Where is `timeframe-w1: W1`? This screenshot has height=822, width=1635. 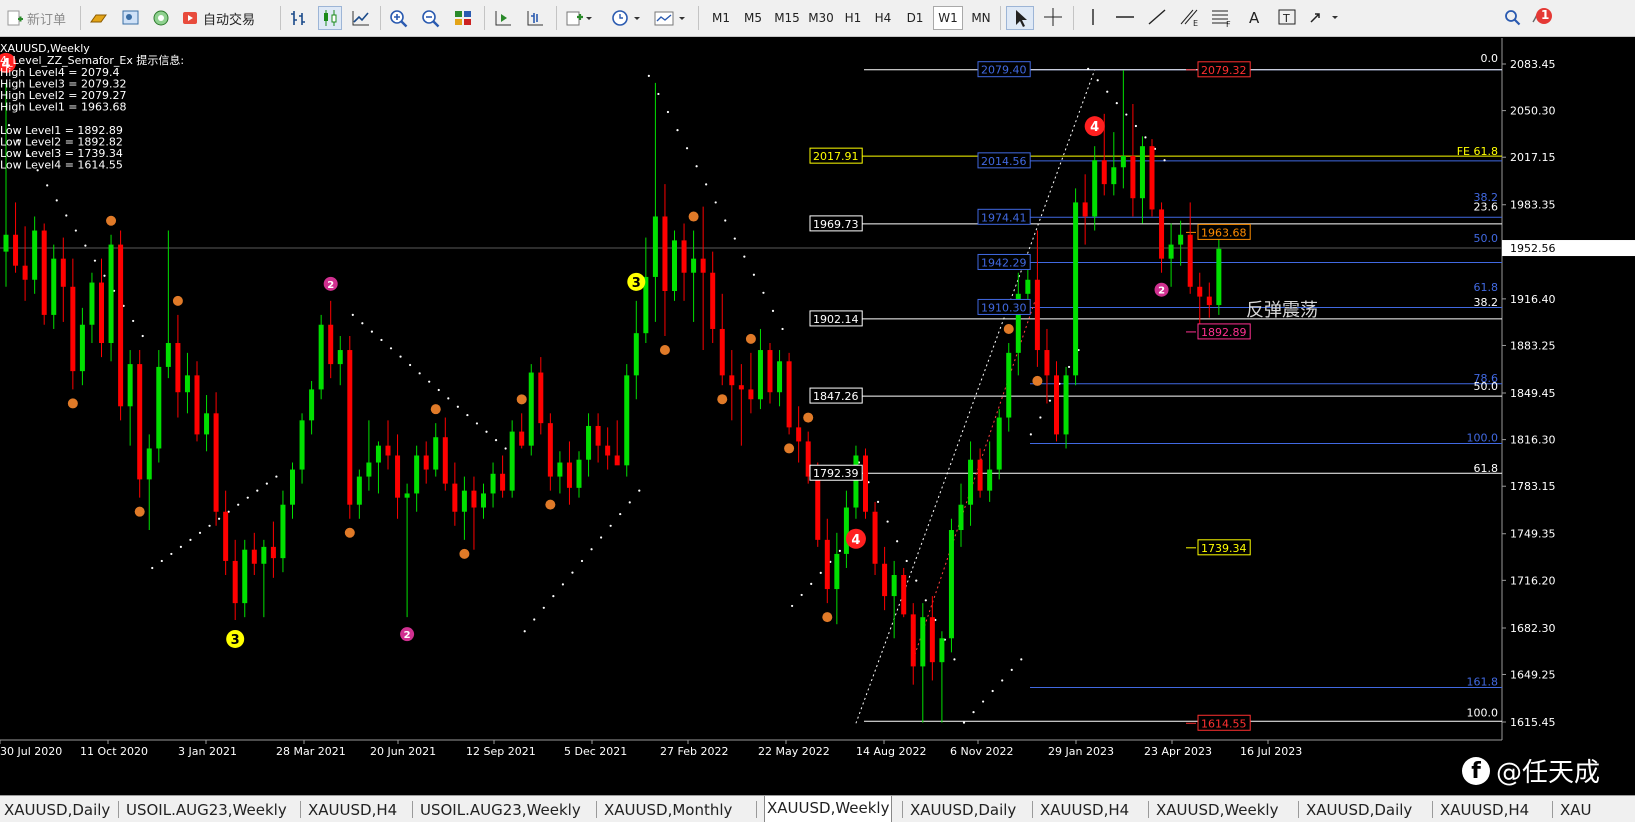
timeframe-w1: W1 is located at coordinates (948, 18).